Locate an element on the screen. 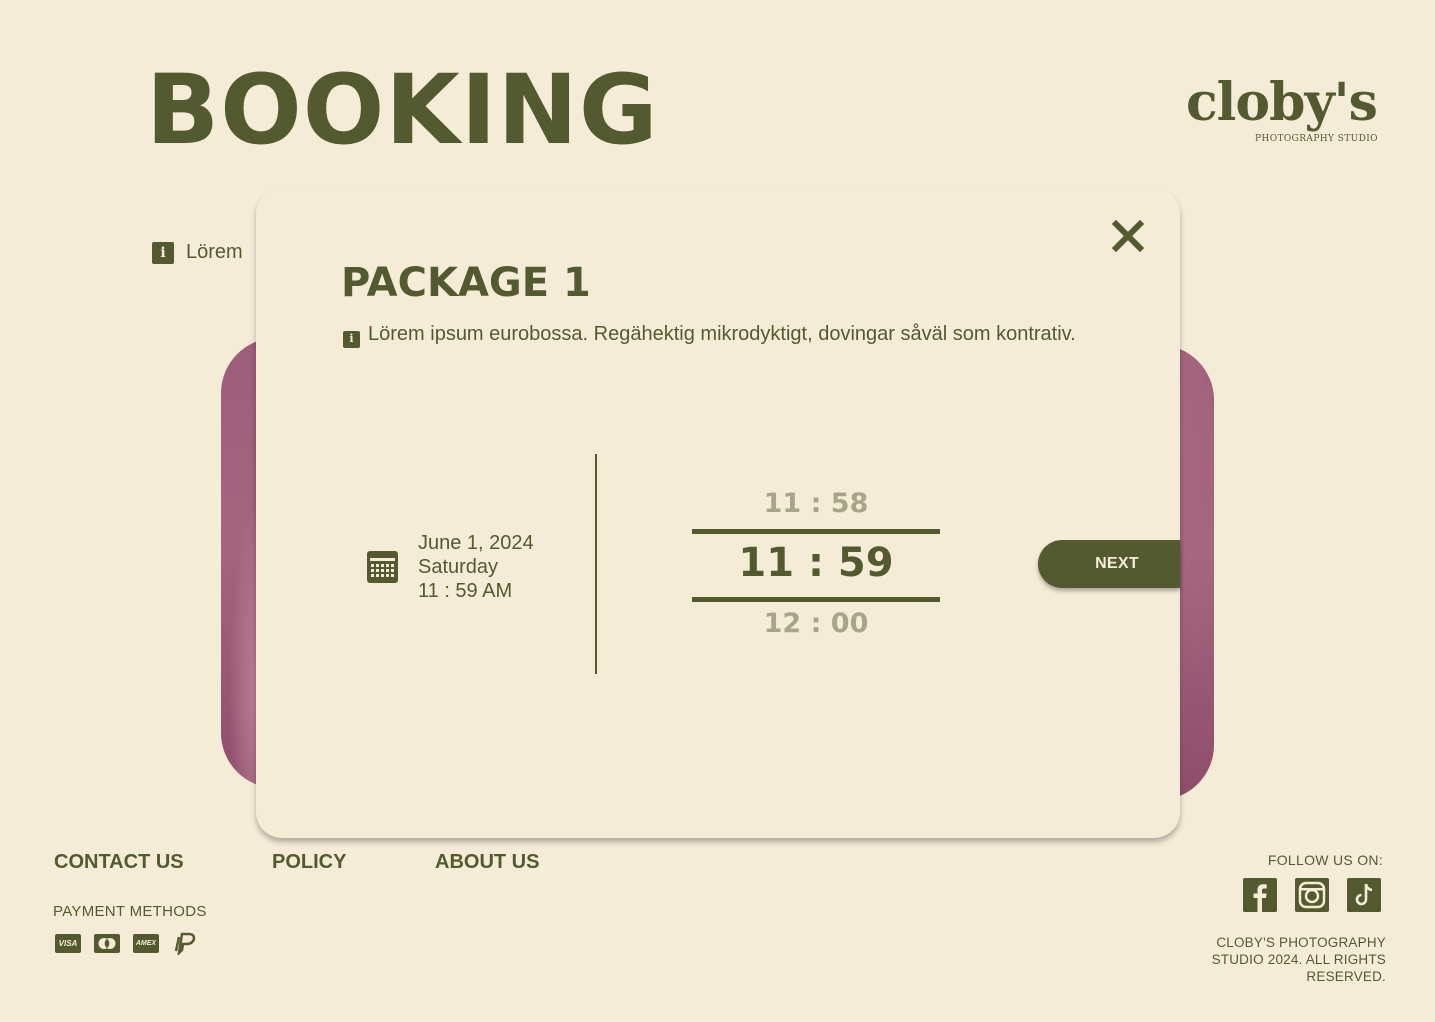 The height and width of the screenshot is (1022, 1435). facebook-icon is located at coordinates (1260, 895).